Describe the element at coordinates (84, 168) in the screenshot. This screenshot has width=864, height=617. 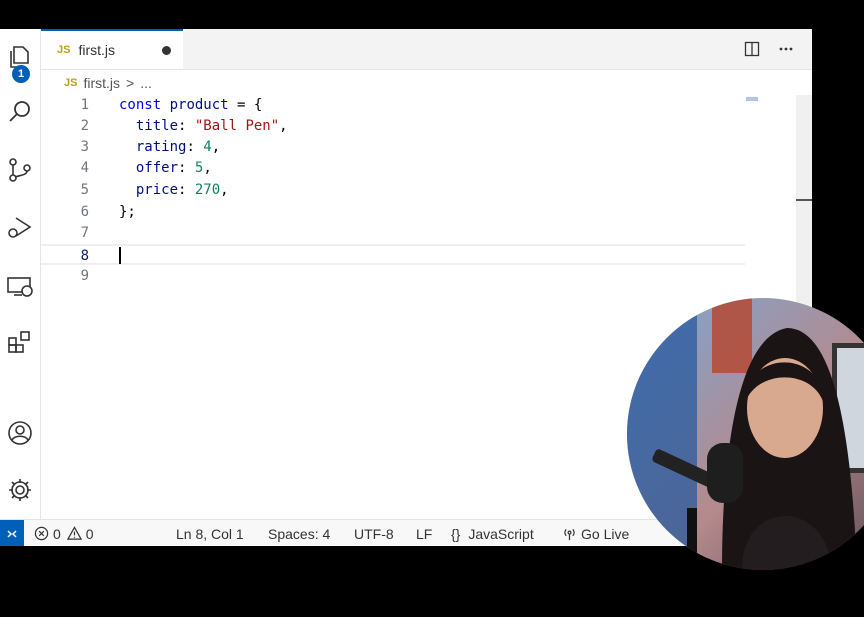
I see `line-number: 4` at that location.